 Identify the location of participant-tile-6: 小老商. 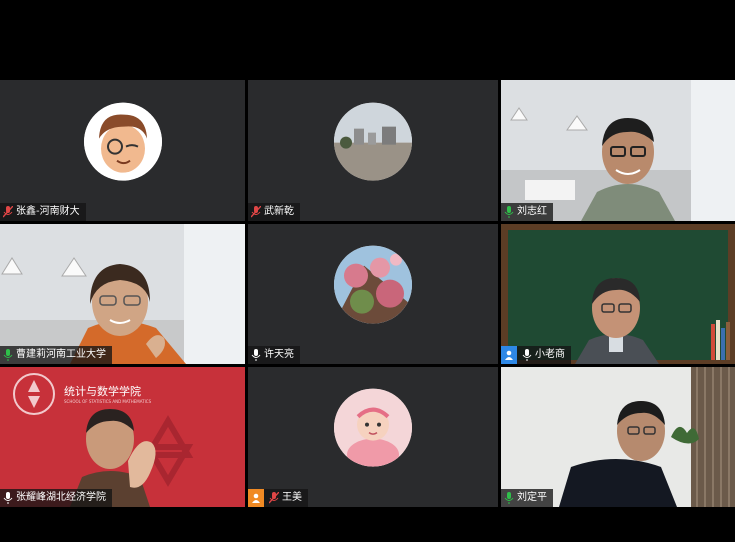
(618, 294).